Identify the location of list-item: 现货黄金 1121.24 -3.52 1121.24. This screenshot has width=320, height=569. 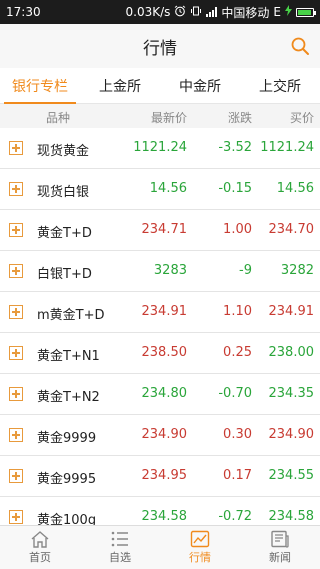
(160, 148).